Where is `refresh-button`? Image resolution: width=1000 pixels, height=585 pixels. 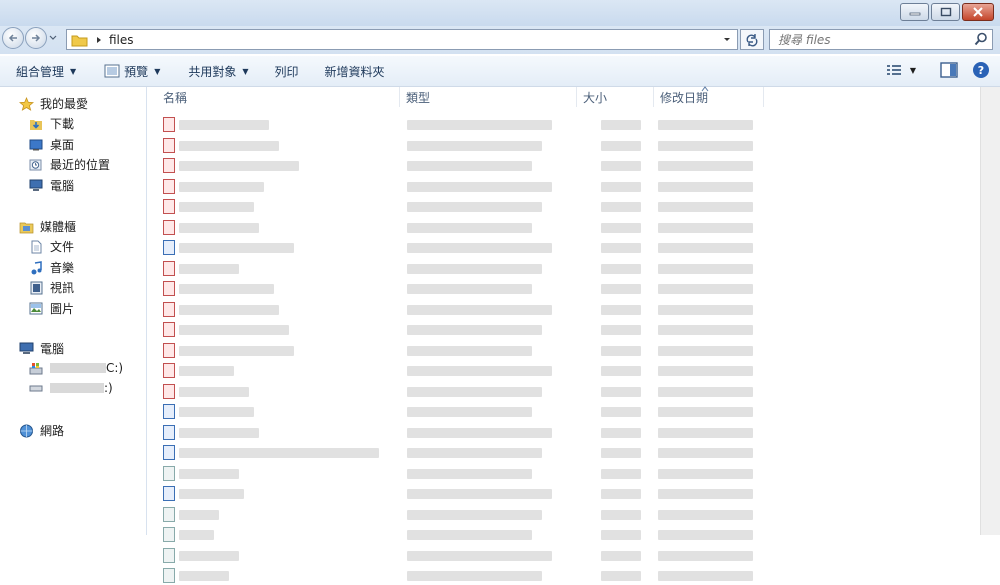 refresh-button is located at coordinates (752, 39).